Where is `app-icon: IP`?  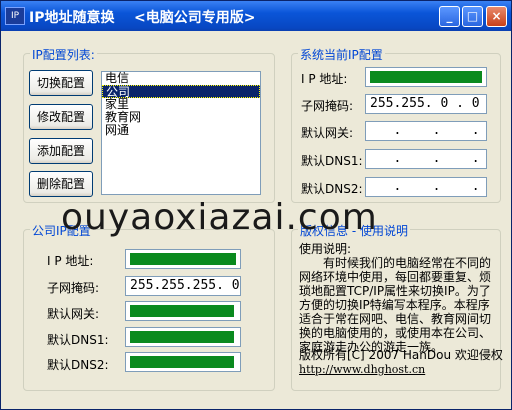
app-icon: IP is located at coordinates (15, 16).